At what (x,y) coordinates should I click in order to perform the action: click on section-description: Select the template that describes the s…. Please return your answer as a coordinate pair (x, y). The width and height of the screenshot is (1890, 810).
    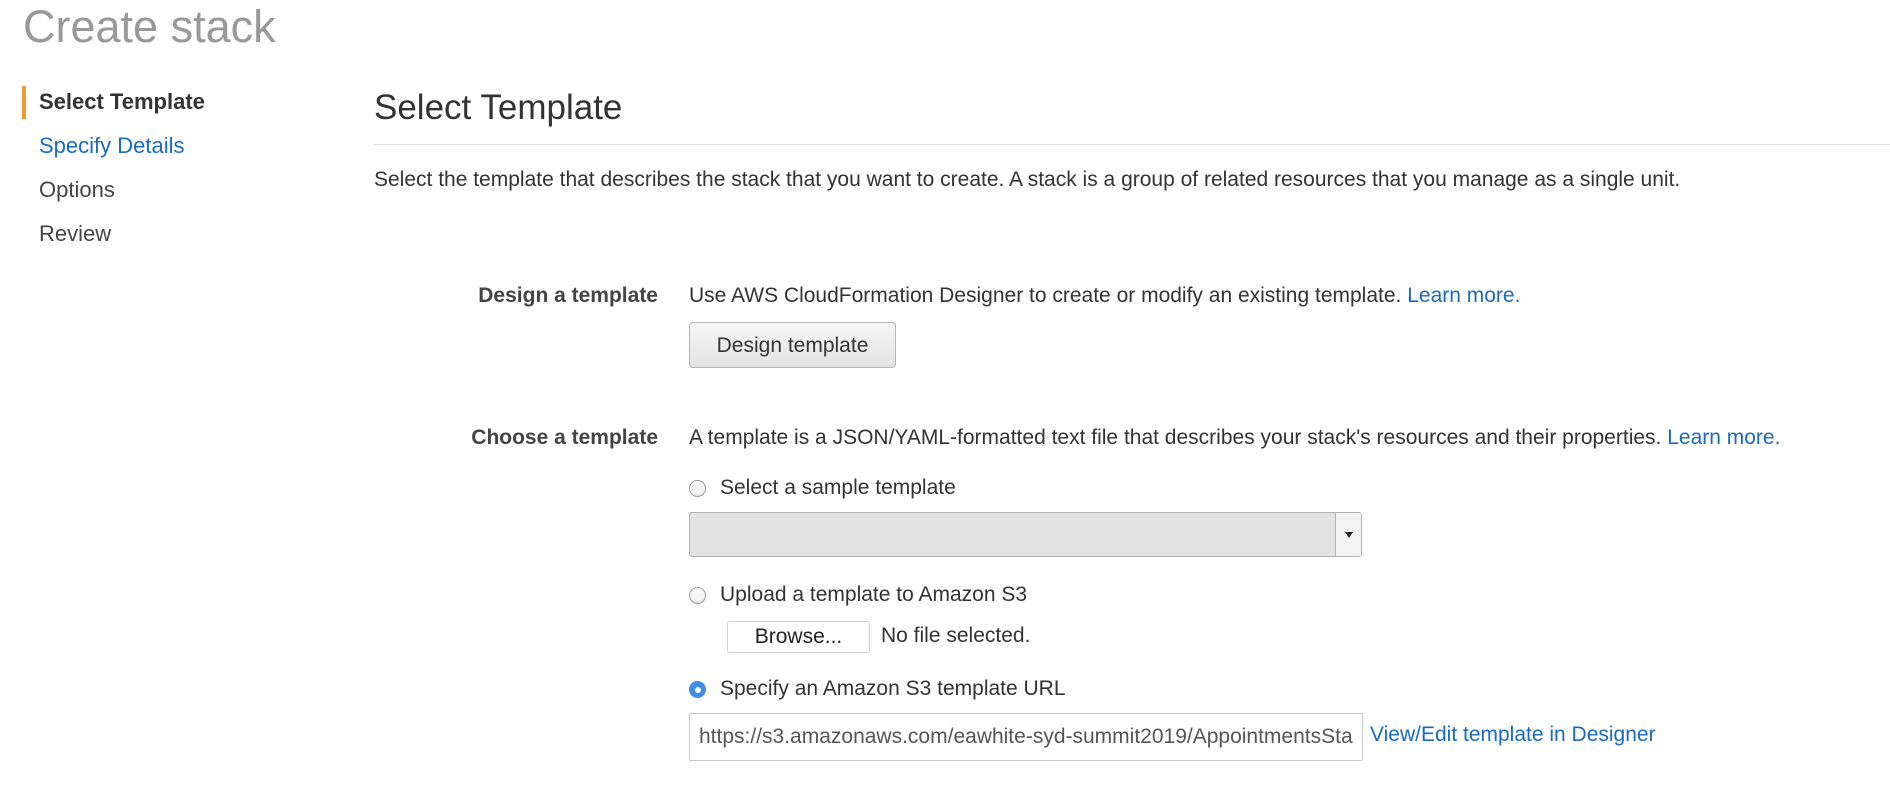
    Looking at the image, I should click on (1027, 179).